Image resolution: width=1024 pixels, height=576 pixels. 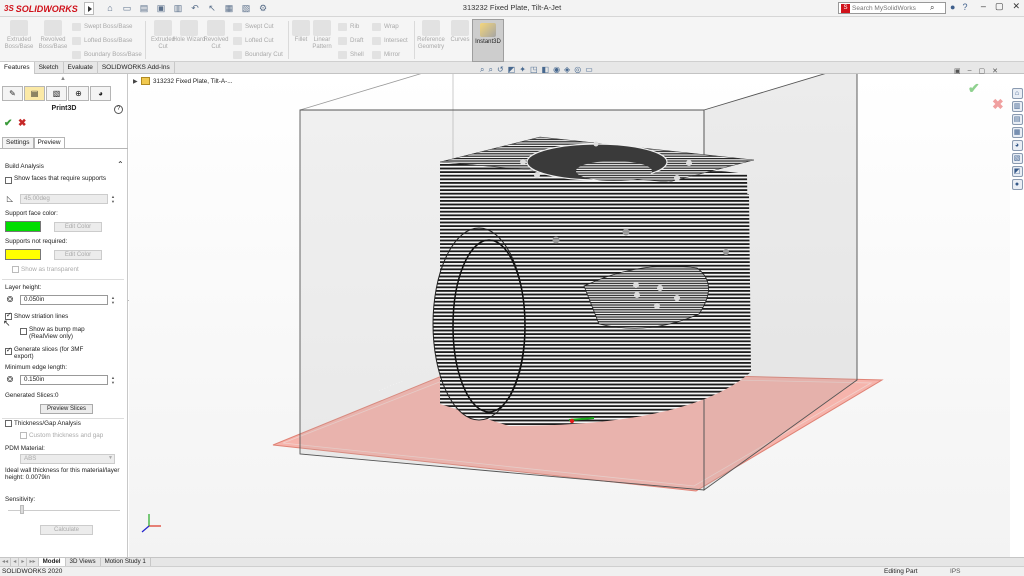 What do you see at coordinates (983, 6) in the screenshot?
I see `minimize-icon: –` at bounding box center [983, 6].